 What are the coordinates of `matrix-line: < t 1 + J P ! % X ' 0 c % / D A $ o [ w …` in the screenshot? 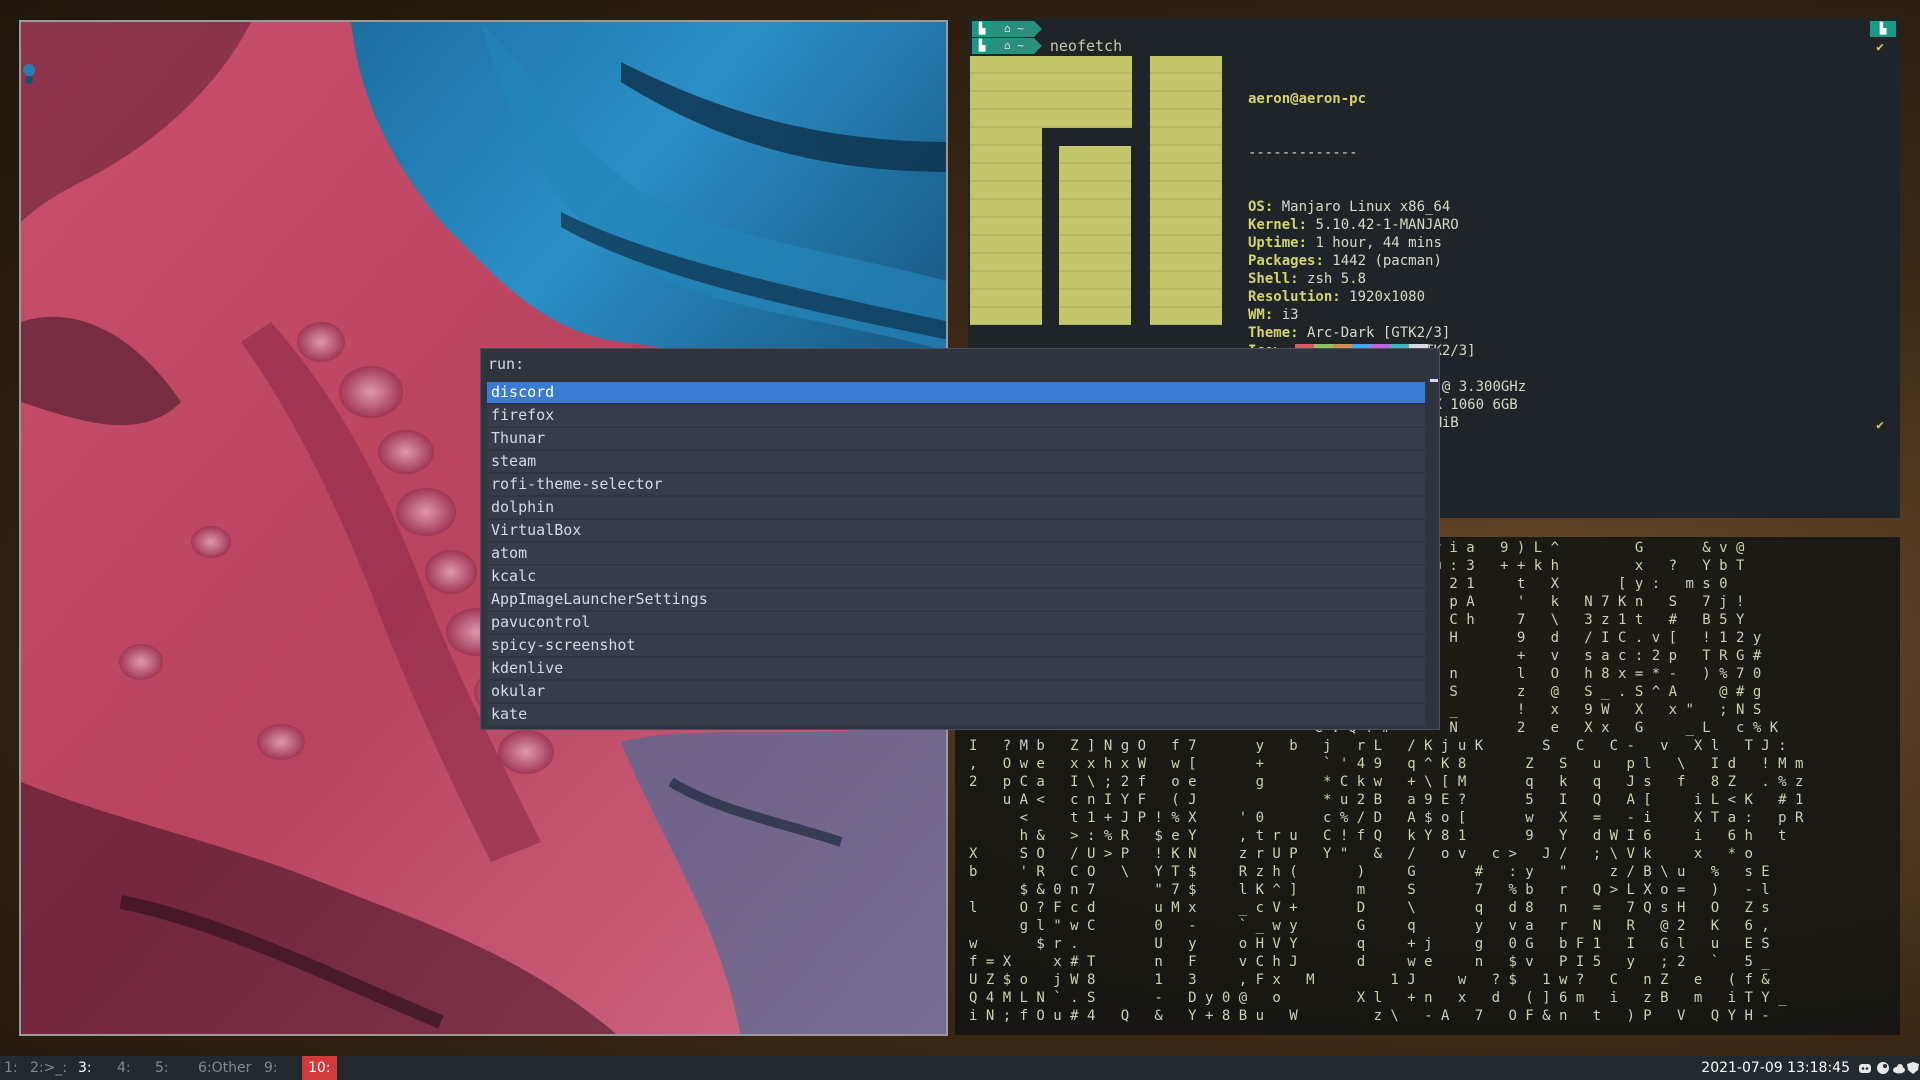 It's located at (1386, 818).